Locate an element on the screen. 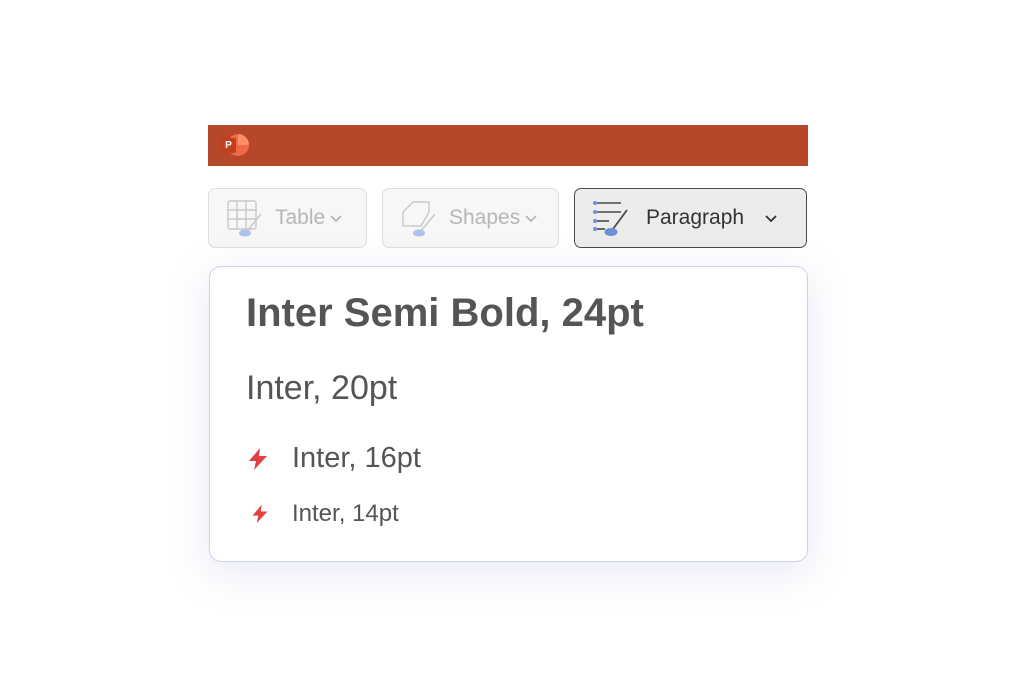 The width and height of the screenshot is (1024, 688). style-option-label: Inter Semi Bold, 24pt is located at coordinates (445, 313).